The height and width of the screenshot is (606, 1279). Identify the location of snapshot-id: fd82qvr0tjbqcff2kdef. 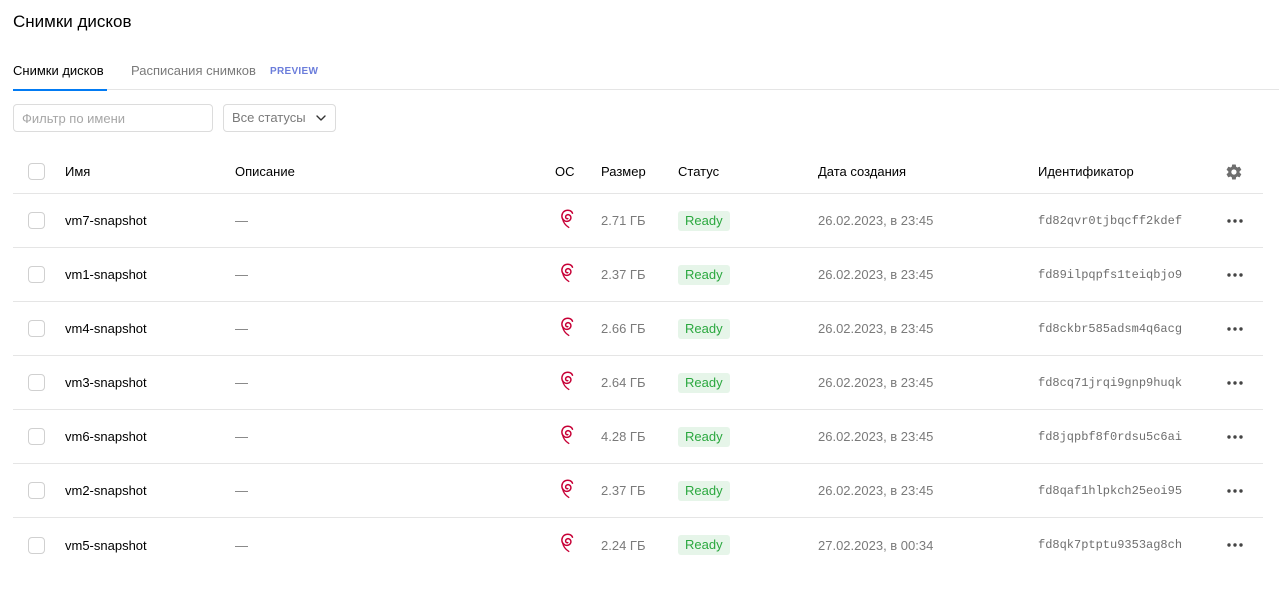
(1110, 220).